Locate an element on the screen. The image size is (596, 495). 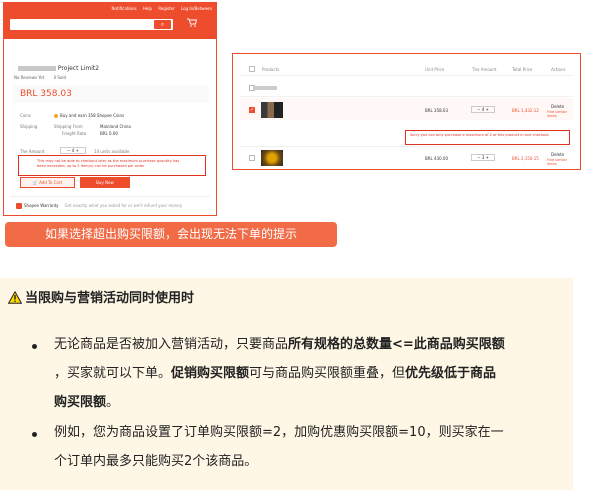
freight-value: BRL 0.00 is located at coordinates (109, 133).